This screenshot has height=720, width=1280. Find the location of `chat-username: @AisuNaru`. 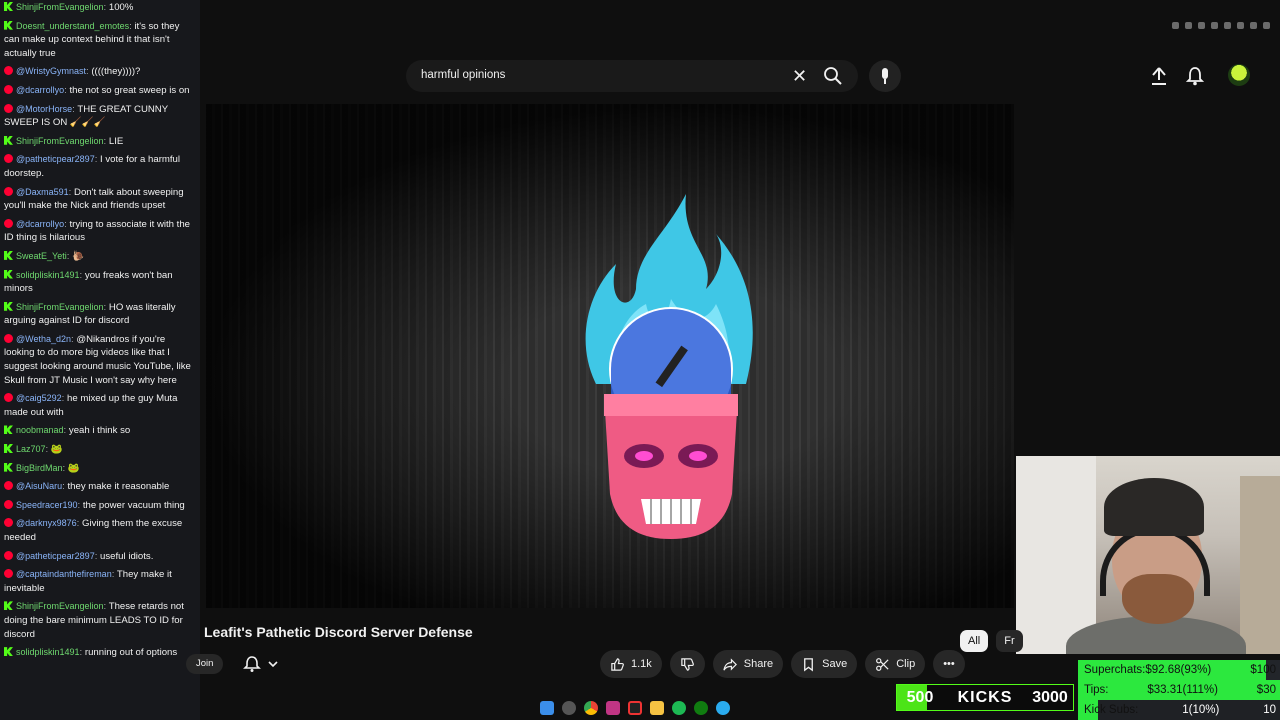

chat-username: @AisuNaru is located at coordinates (39, 486).